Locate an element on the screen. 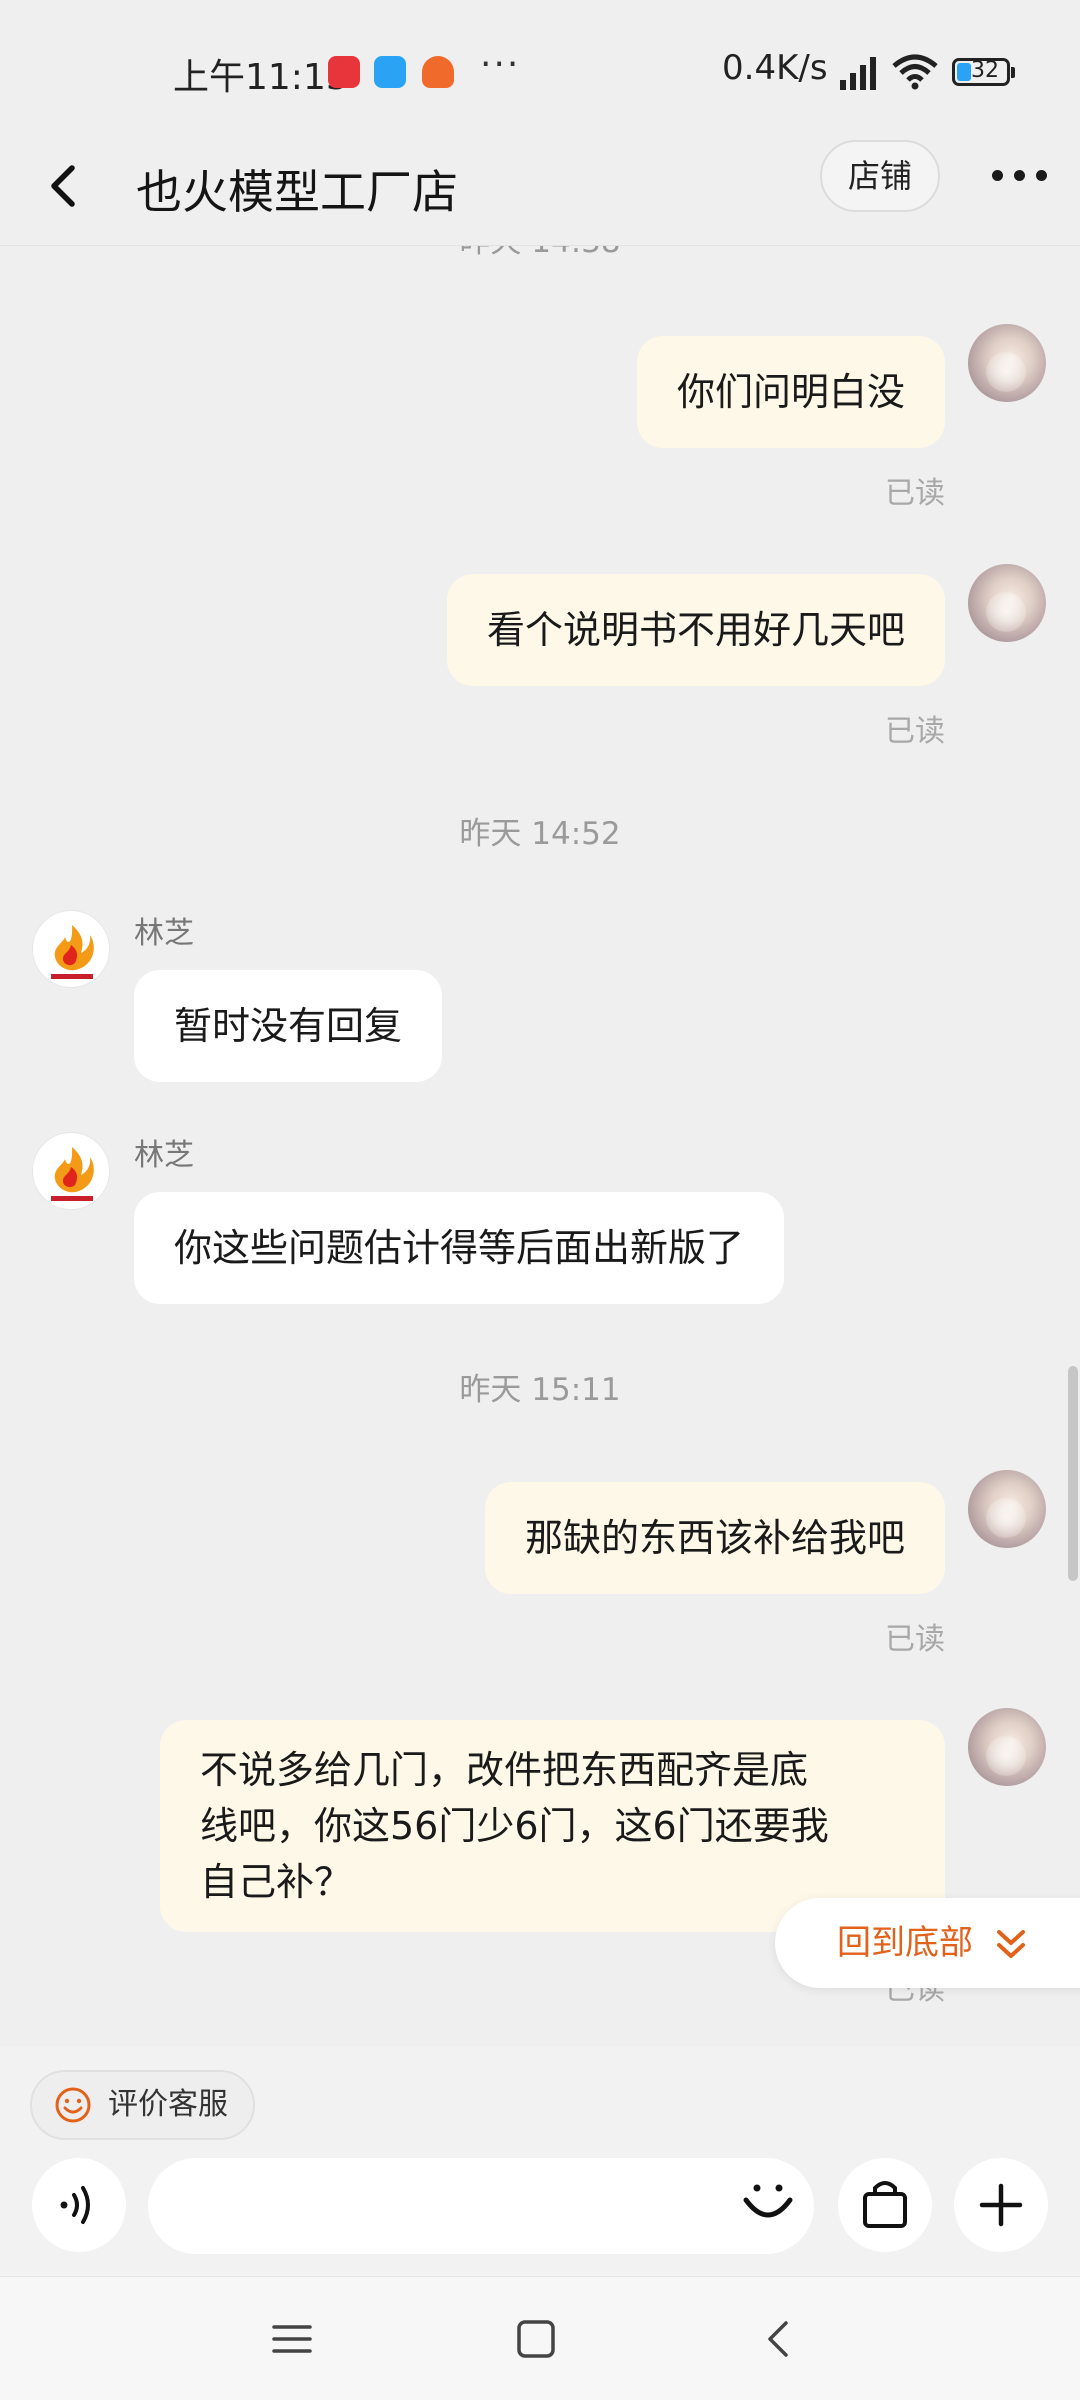 The image size is (1080, 2400). shop-title: 也火模型工厂店 is located at coordinates (297, 192).